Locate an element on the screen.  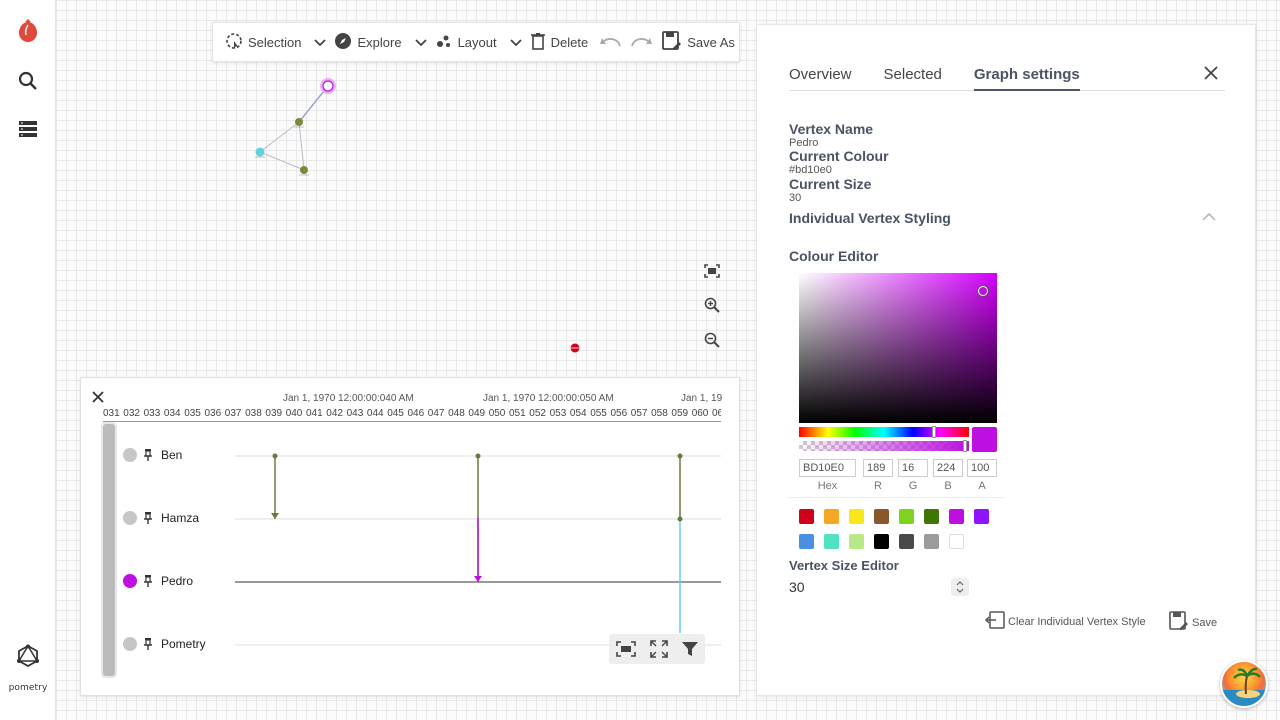
swatch-black is located at coordinates (881, 541).